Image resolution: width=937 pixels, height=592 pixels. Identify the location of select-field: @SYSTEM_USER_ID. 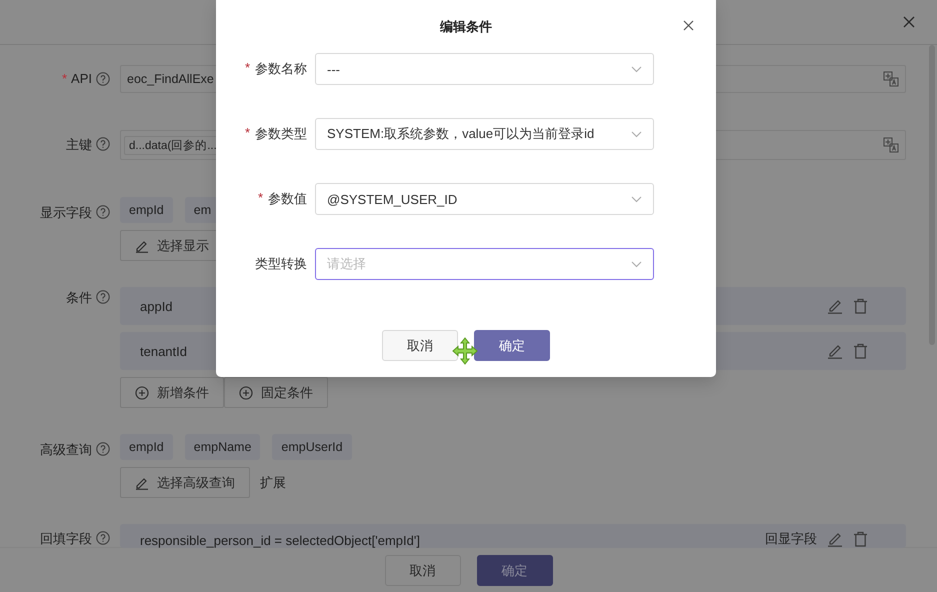
(484, 199).